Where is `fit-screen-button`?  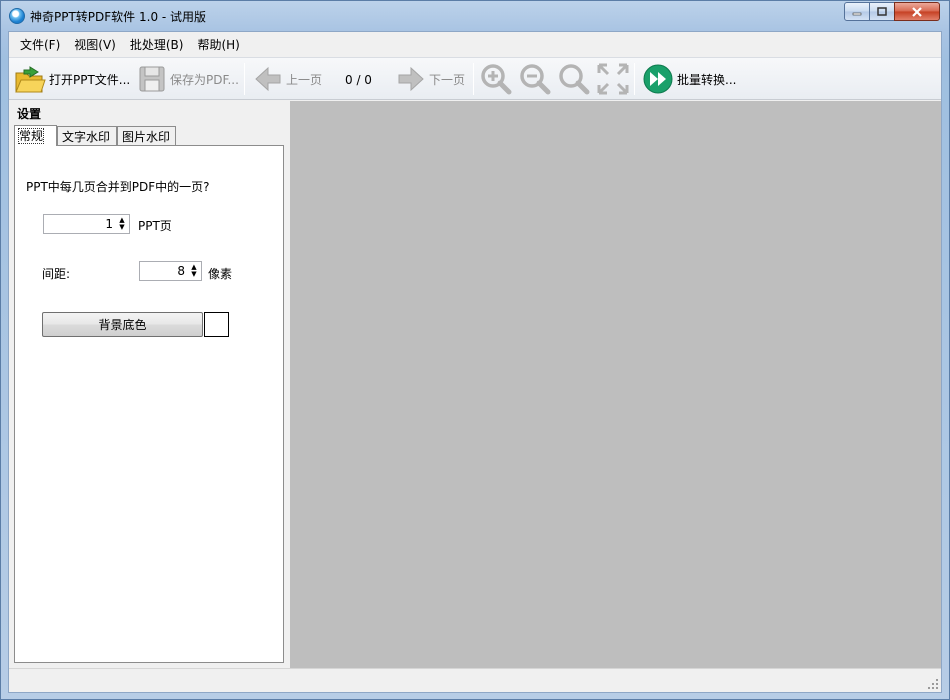 fit-screen-button is located at coordinates (613, 79).